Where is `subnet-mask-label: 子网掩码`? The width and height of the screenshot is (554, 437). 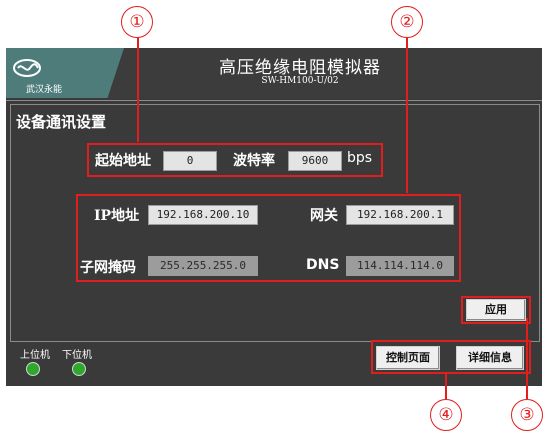
subnet-mask-label: 子网掩码 is located at coordinates (108, 268).